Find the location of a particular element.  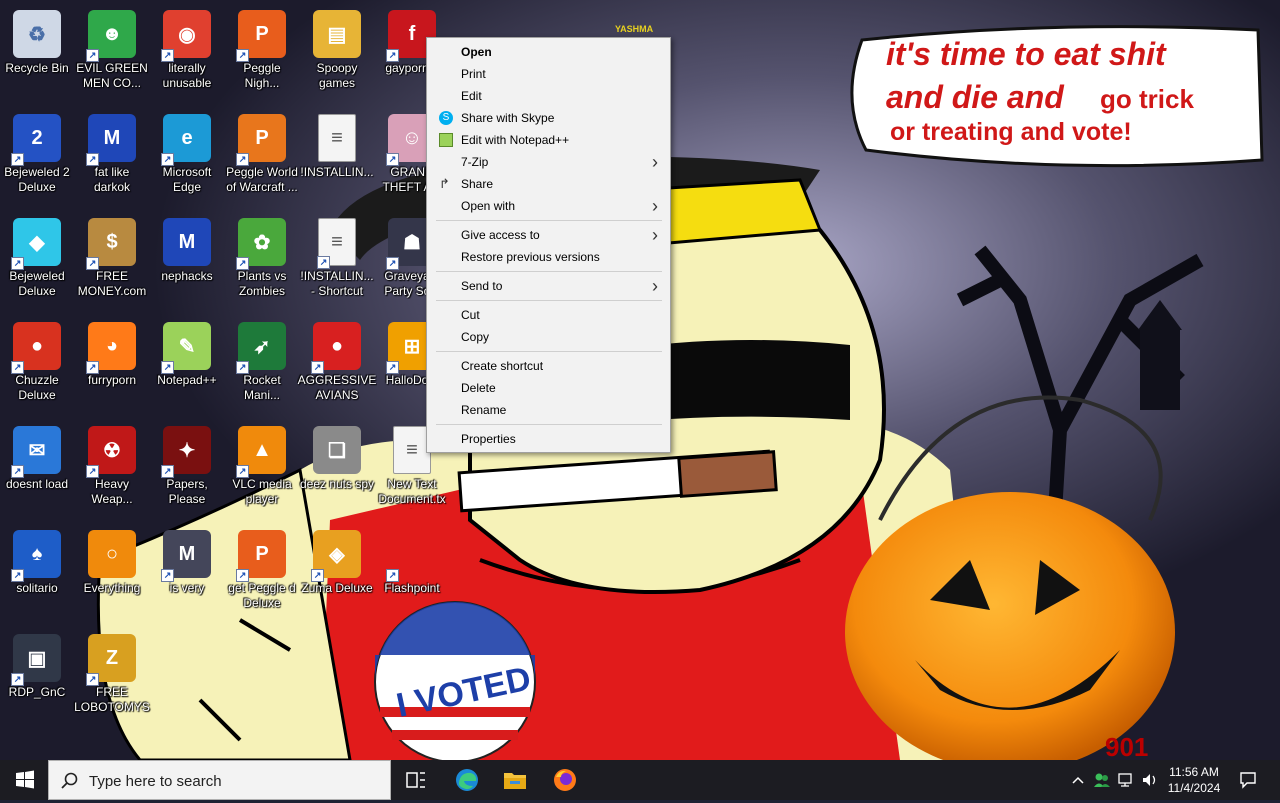

tray-people-button is located at coordinates (1102, 780).